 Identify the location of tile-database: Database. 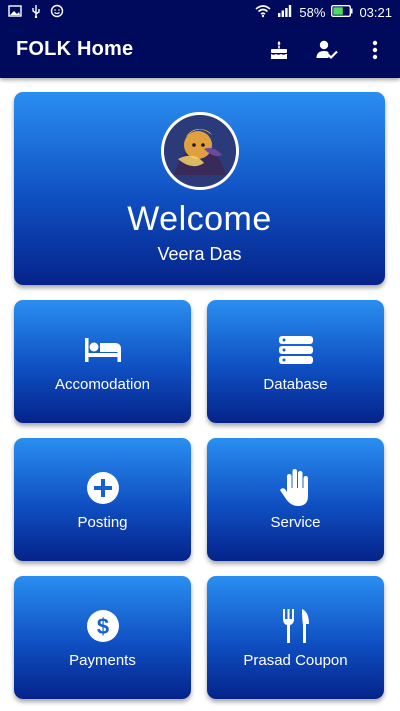
(295, 361).